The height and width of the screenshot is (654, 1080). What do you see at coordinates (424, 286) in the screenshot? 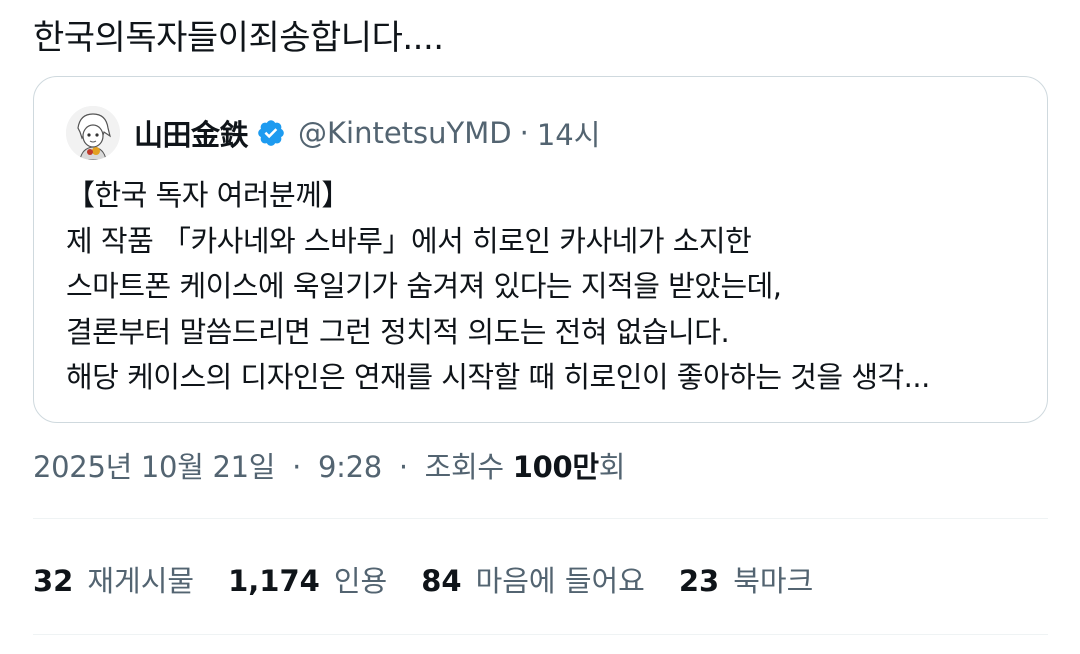
I see `quoted-text-line: 스마트폰 케이스에 욱일기가 숨겨져 있다는 지적을 받았는데,` at bounding box center [424, 286].